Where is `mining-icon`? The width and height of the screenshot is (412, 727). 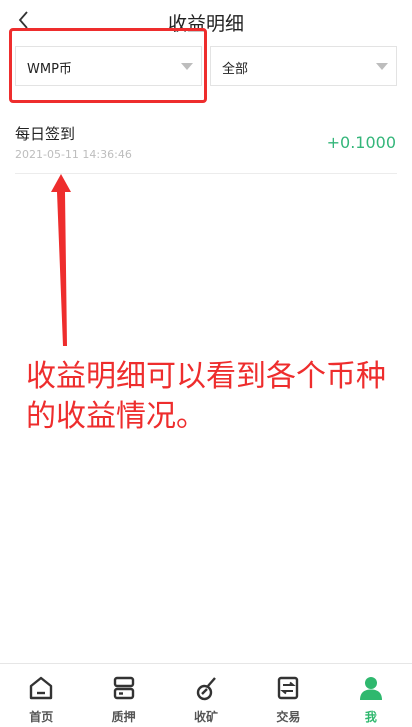
mining-icon is located at coordinates (206, 689).